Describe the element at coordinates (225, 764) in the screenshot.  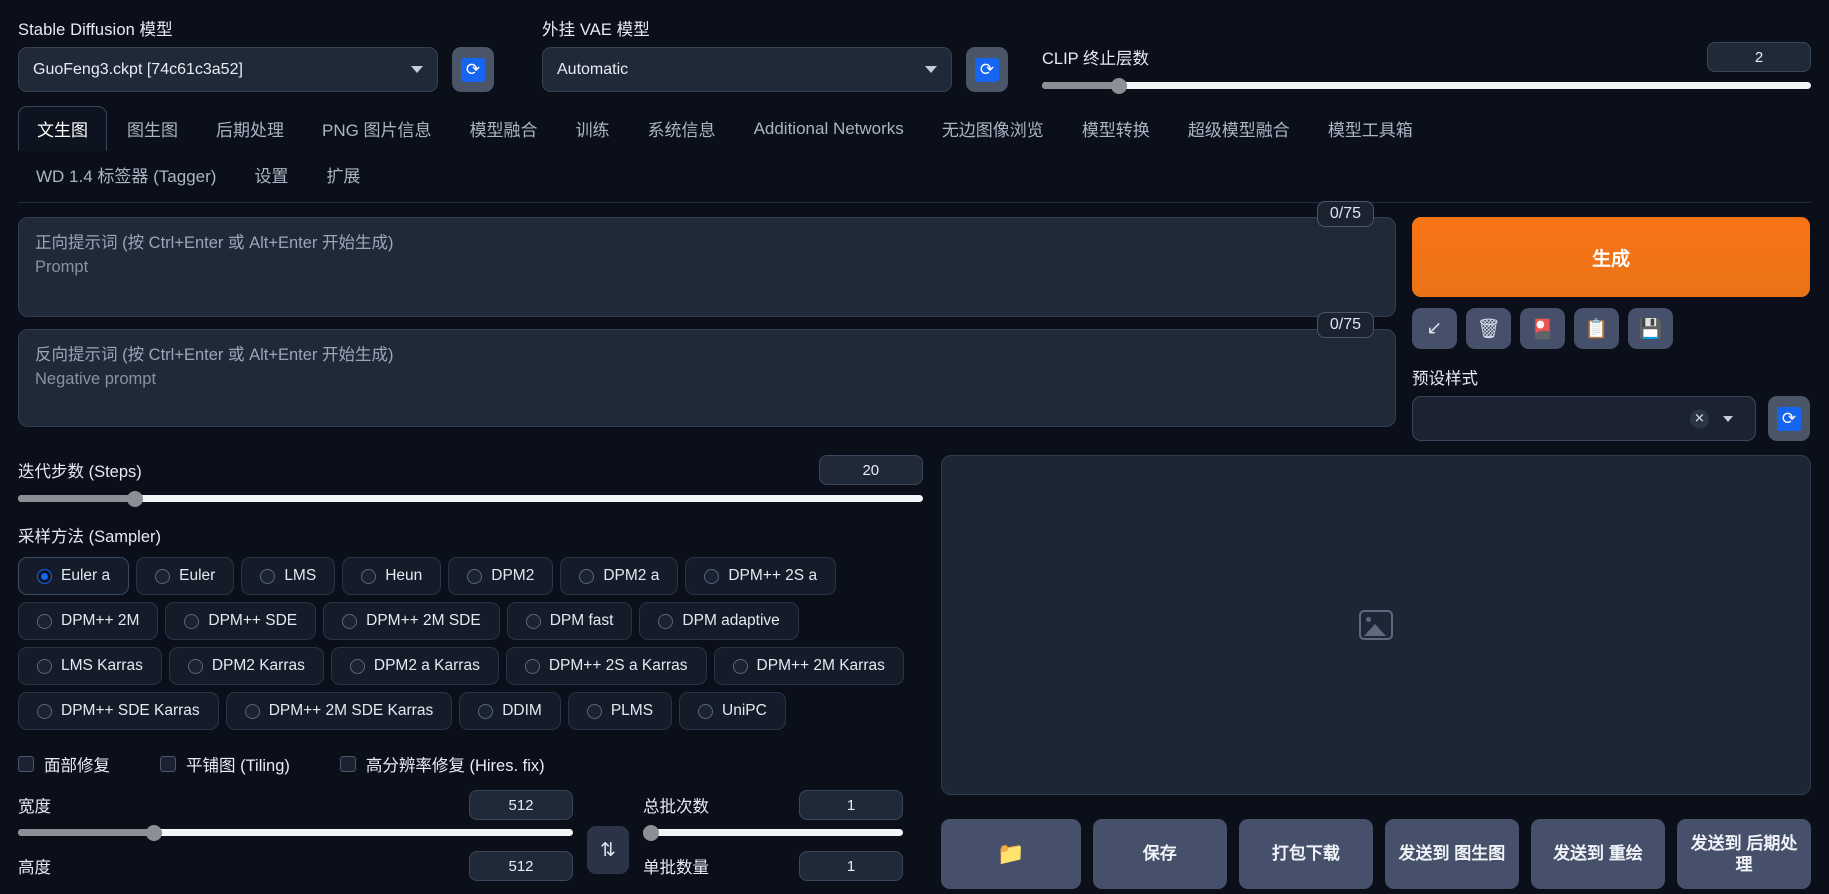
I see `tiling-checkbox: 平铺图 (Tiling)` at that location.